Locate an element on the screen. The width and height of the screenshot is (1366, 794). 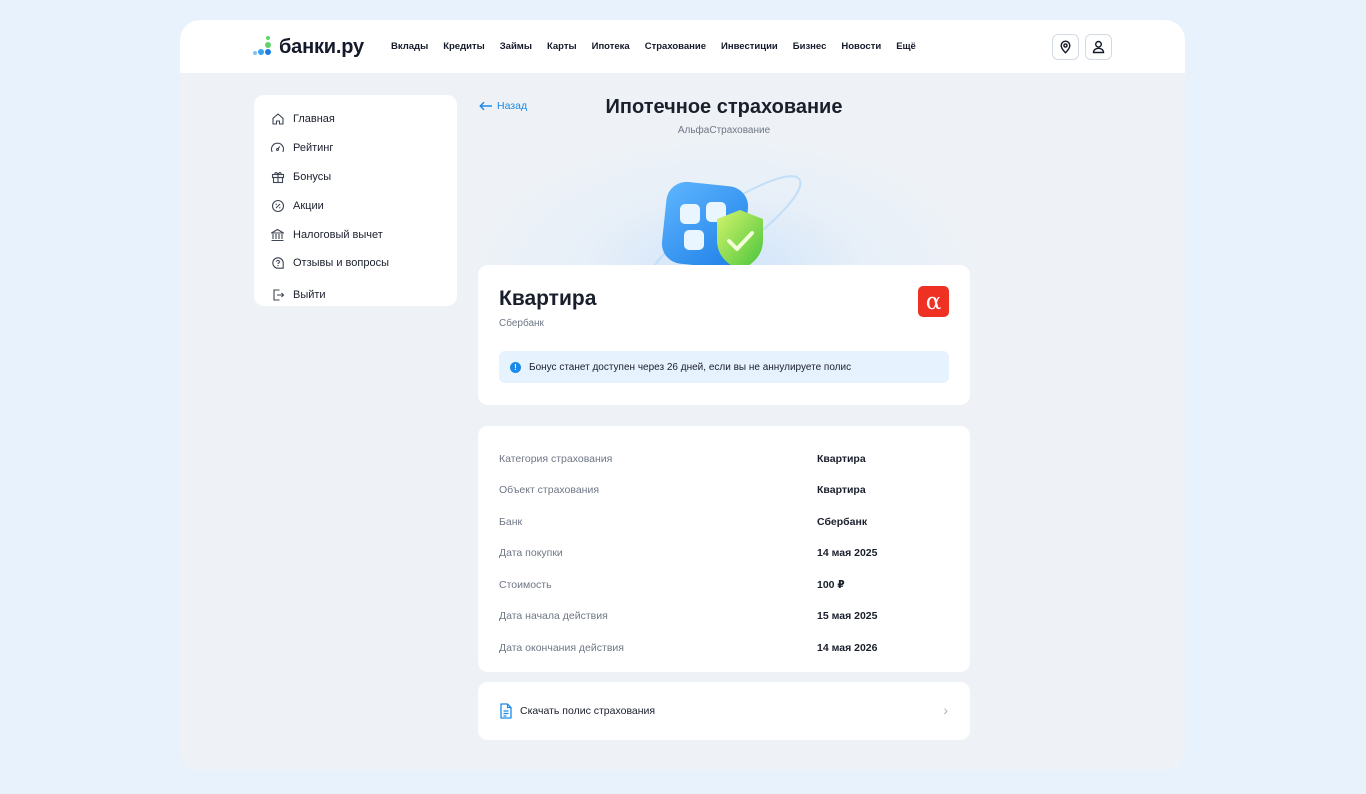
hero-illustration is located at coordinates (724, 214).